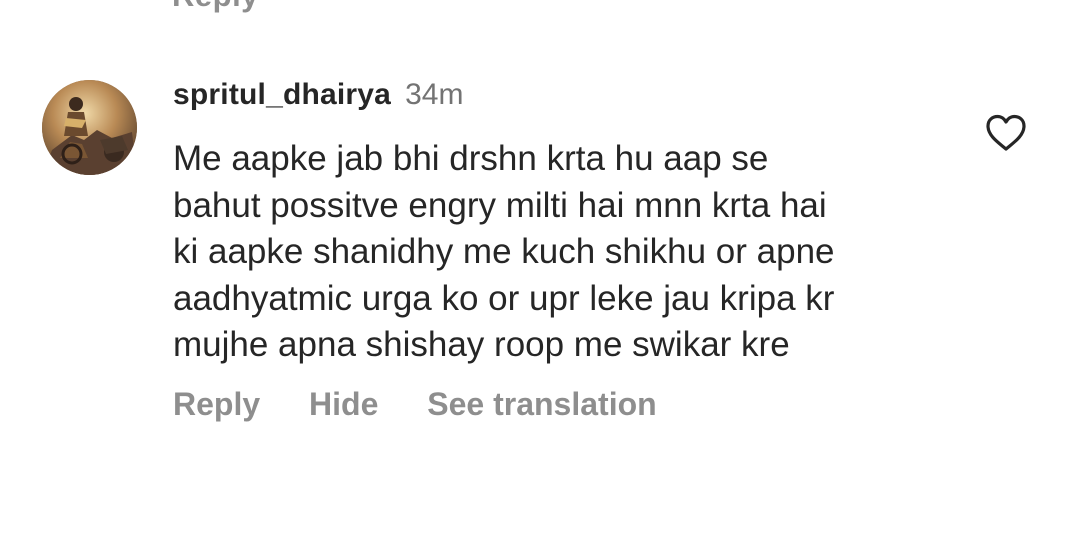 This screenshot has width=1080, height=542. I want to click on comment-text-line: mujhe apna shishay roop me swikar kre, so click(481, 344).